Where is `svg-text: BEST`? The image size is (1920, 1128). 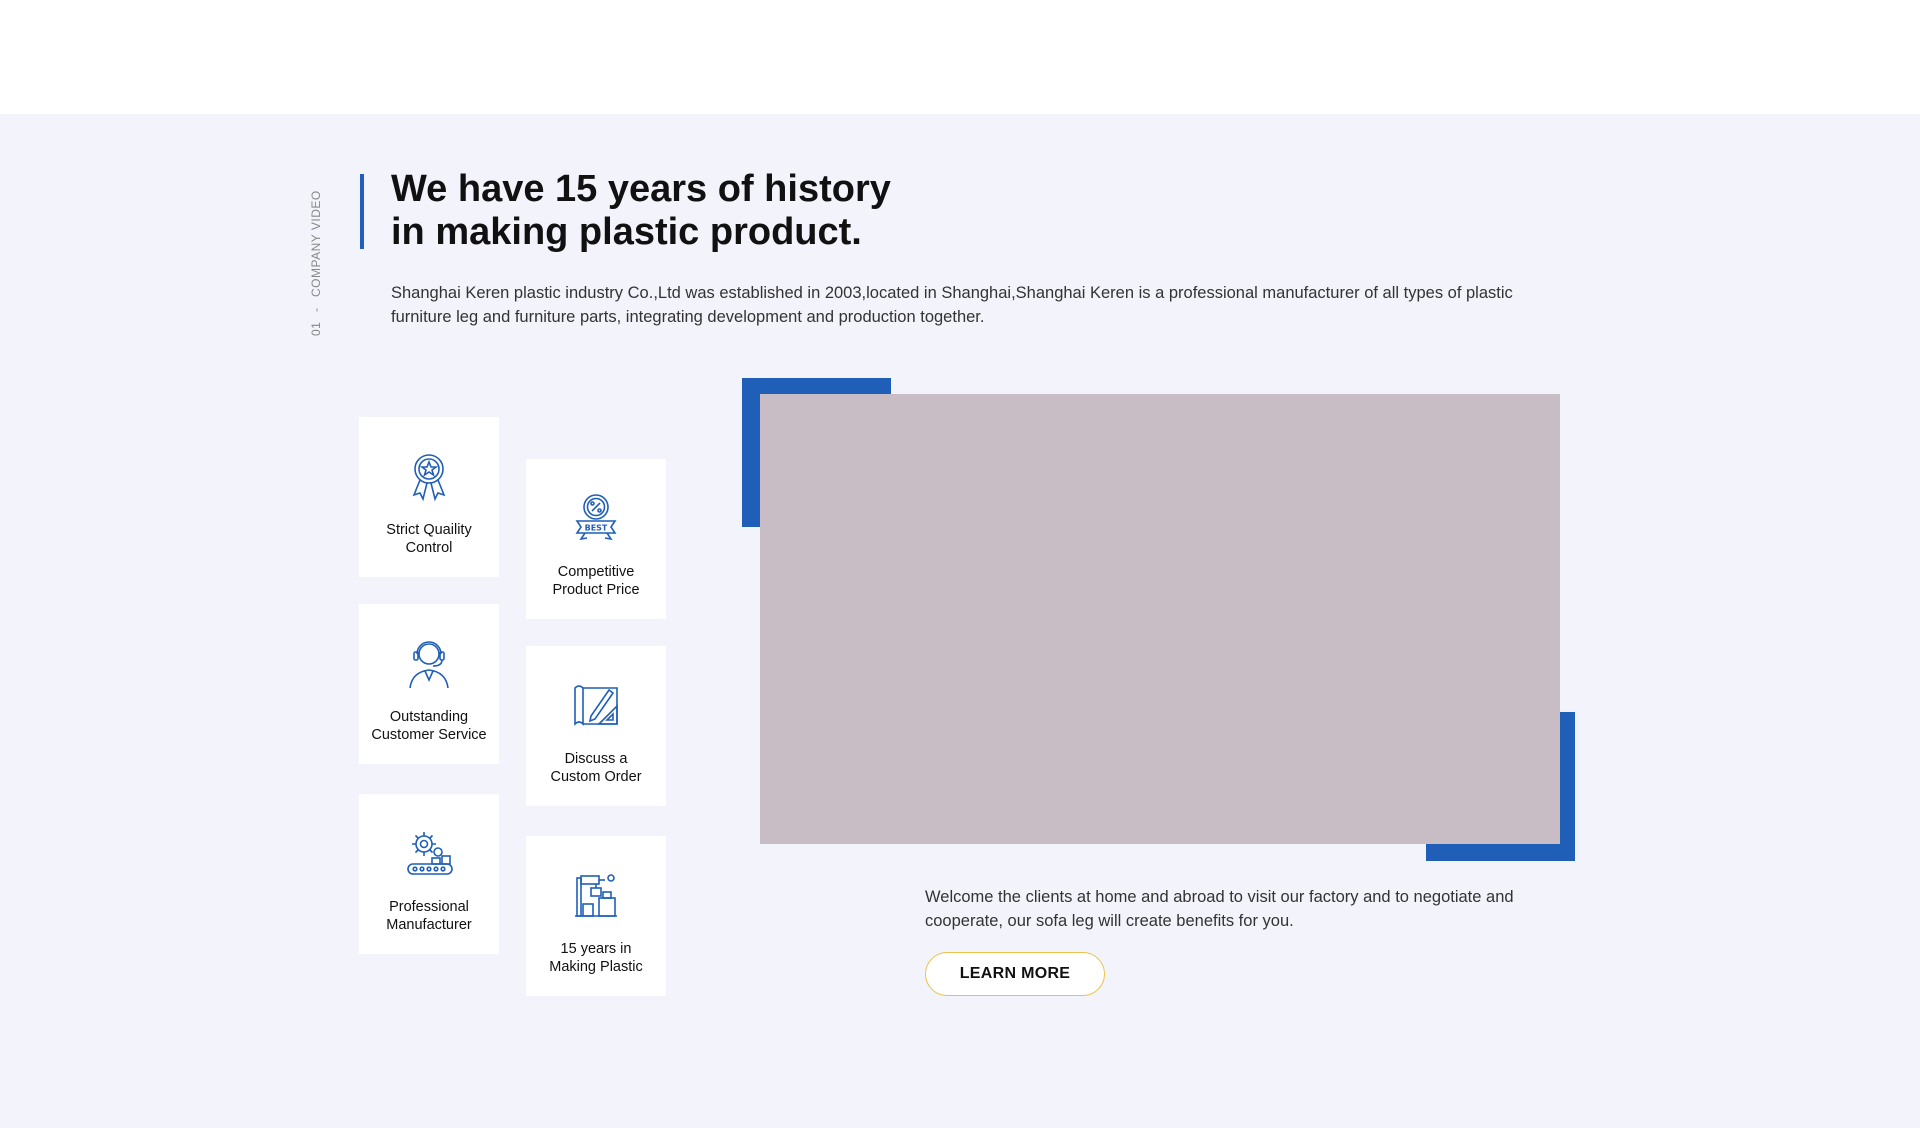
svg-text: BEST is located at coordinates (596, 528).